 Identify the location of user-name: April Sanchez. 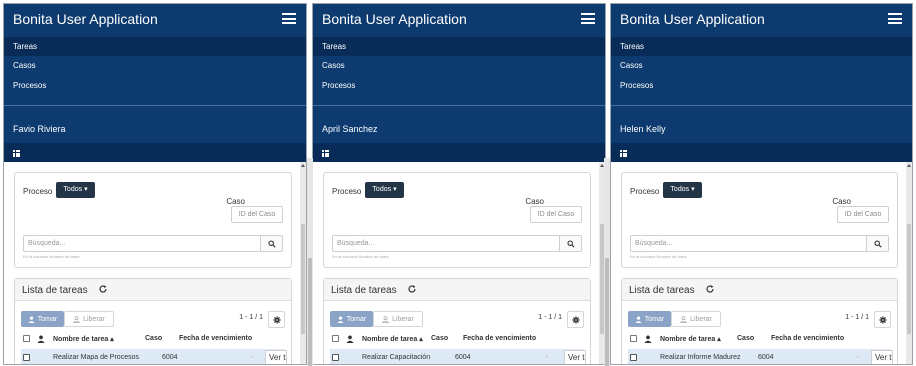
(350, 129).